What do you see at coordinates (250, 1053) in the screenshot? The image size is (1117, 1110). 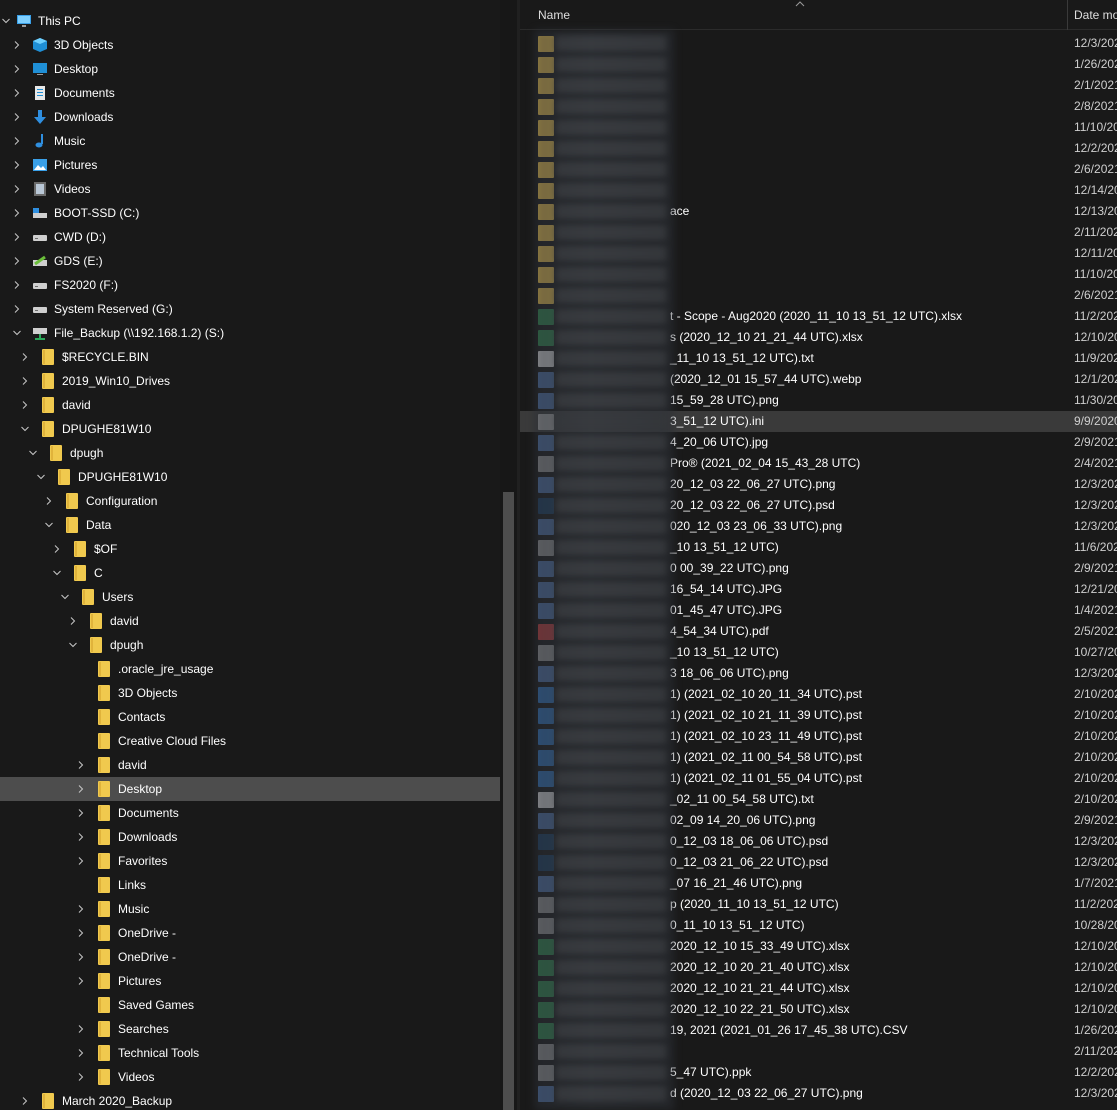 I see `nav-item: Technical Tools` at bounding box center [250, 1053].